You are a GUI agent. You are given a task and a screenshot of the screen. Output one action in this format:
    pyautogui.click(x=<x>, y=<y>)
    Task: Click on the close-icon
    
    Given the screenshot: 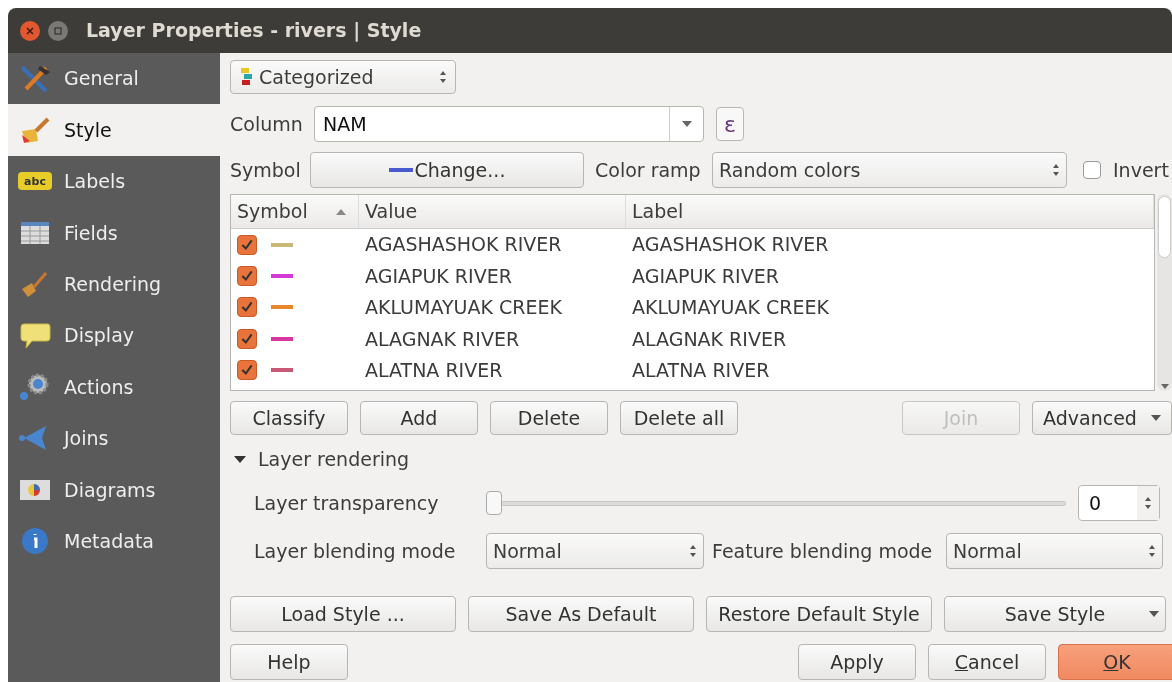 What is the action you would take?
    pyautogui.click(x=30, y=30)
    